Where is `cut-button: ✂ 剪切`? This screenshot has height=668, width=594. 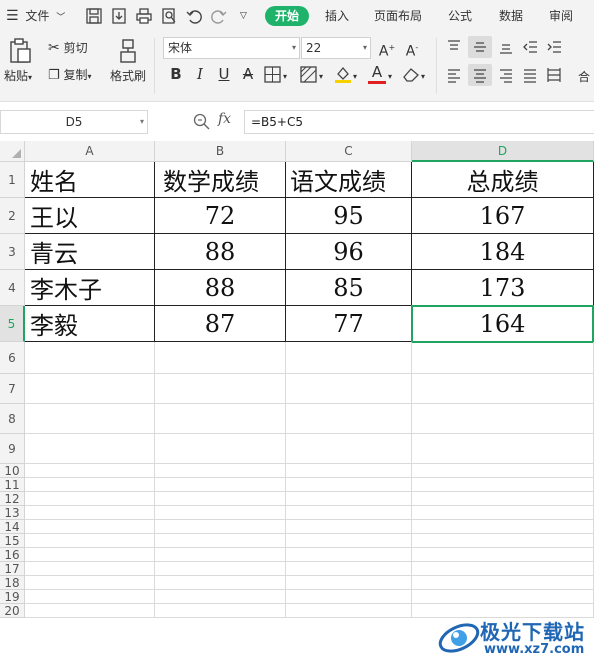
cut-button: ✂ 剪切 is located at coordinates (68, 48).